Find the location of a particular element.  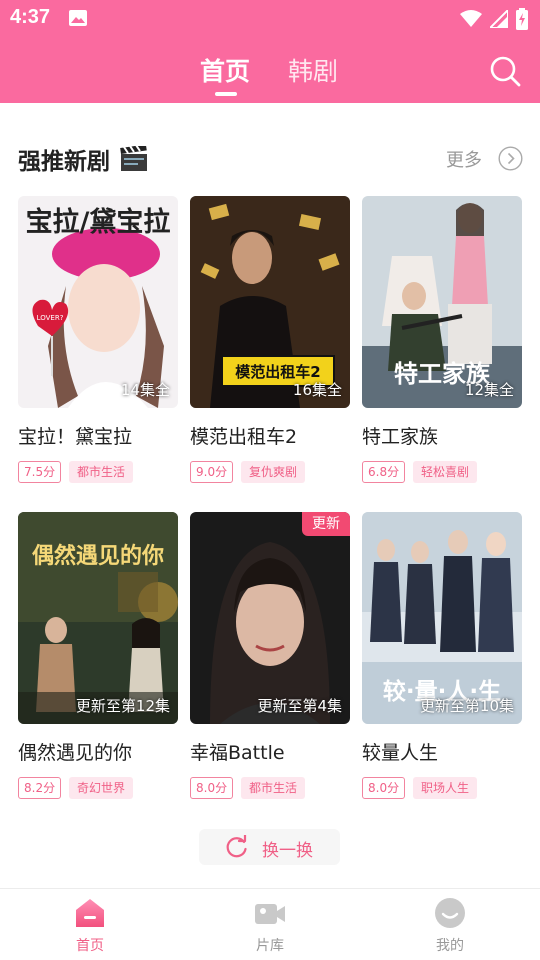

score-tag: 8.2分 is located at coordinates (40, 788).